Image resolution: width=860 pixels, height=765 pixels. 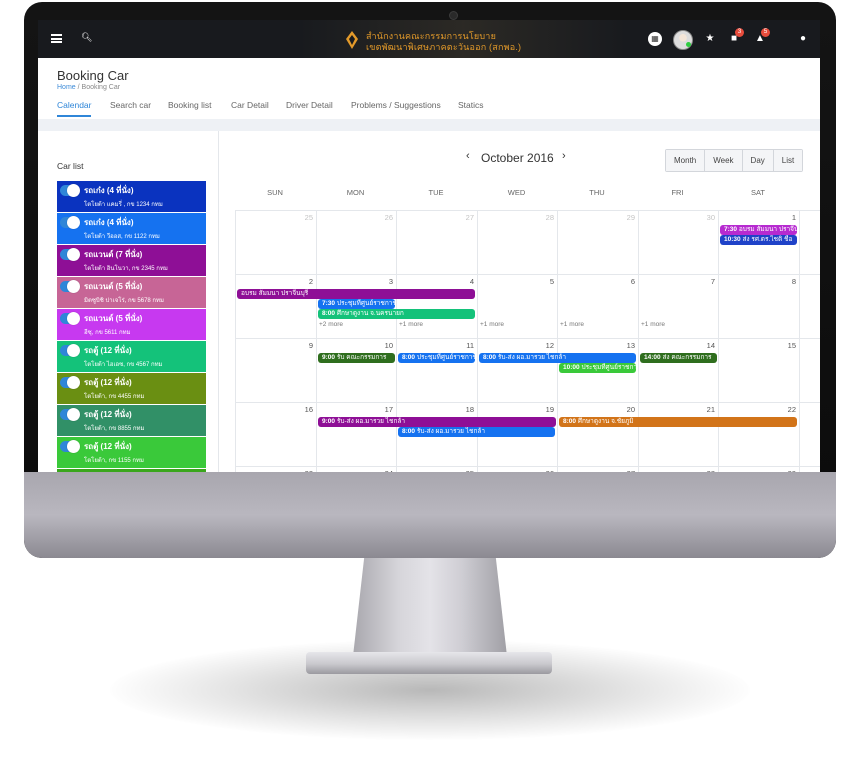 What do you see at coordinates (542, 345) in the screenshot?
I see `day-number: 12` at bounding box center [542, 345].